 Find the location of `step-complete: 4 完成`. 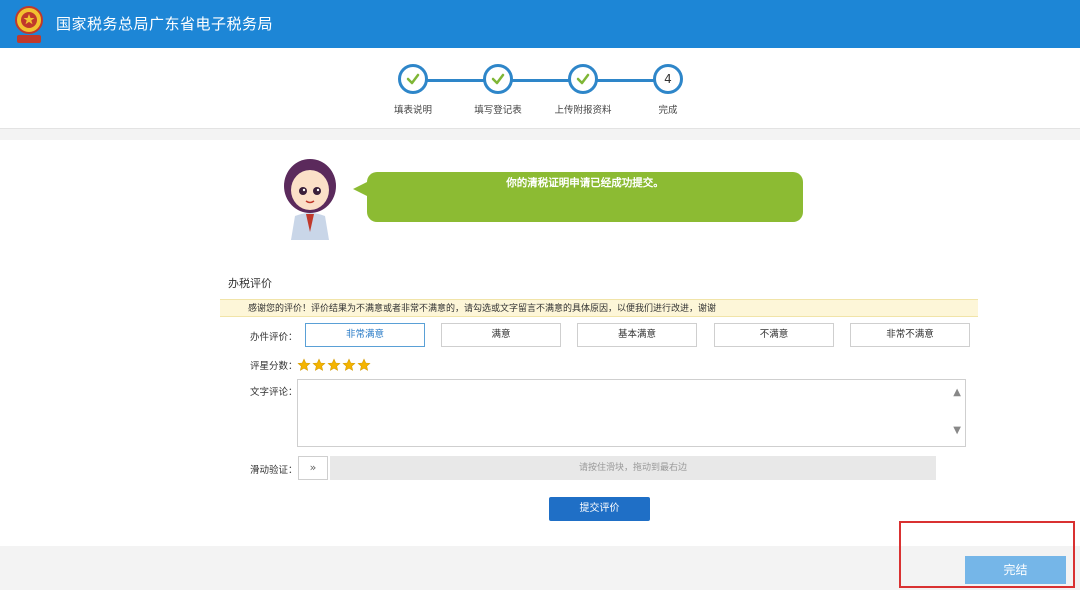

step-complete: 4 完成 is located at coordinates (668, 90).